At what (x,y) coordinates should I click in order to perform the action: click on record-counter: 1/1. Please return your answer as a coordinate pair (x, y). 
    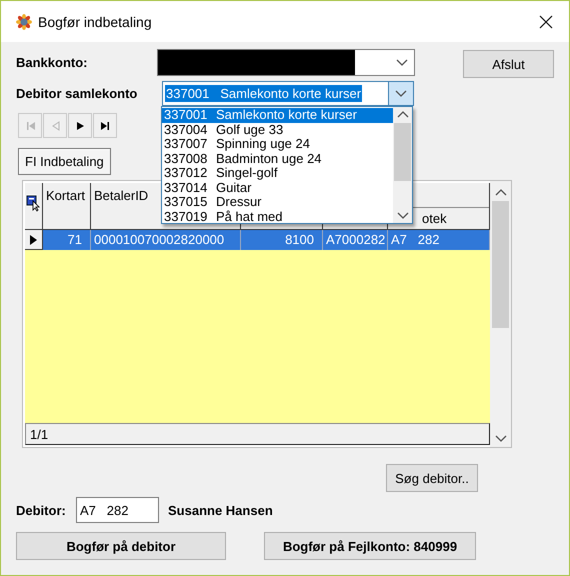
    Looking at the image, I should click on (257, 434).